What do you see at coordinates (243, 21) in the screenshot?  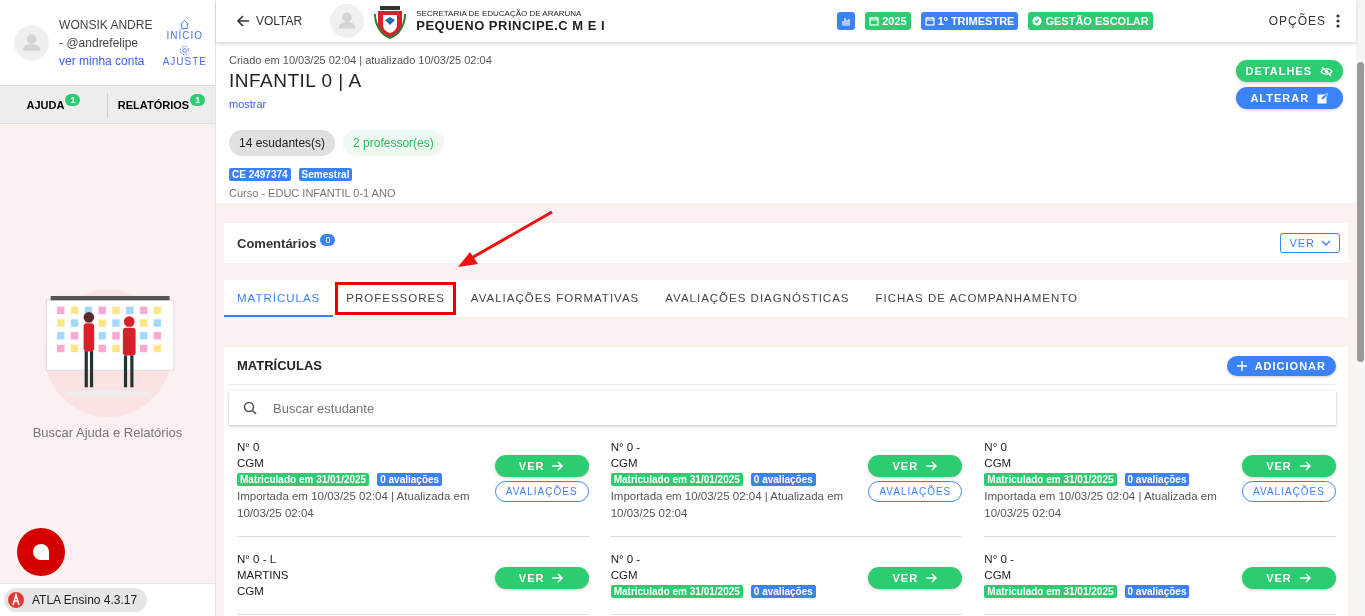 I see `arrow-left-icon` at bounding box center [243, 21].